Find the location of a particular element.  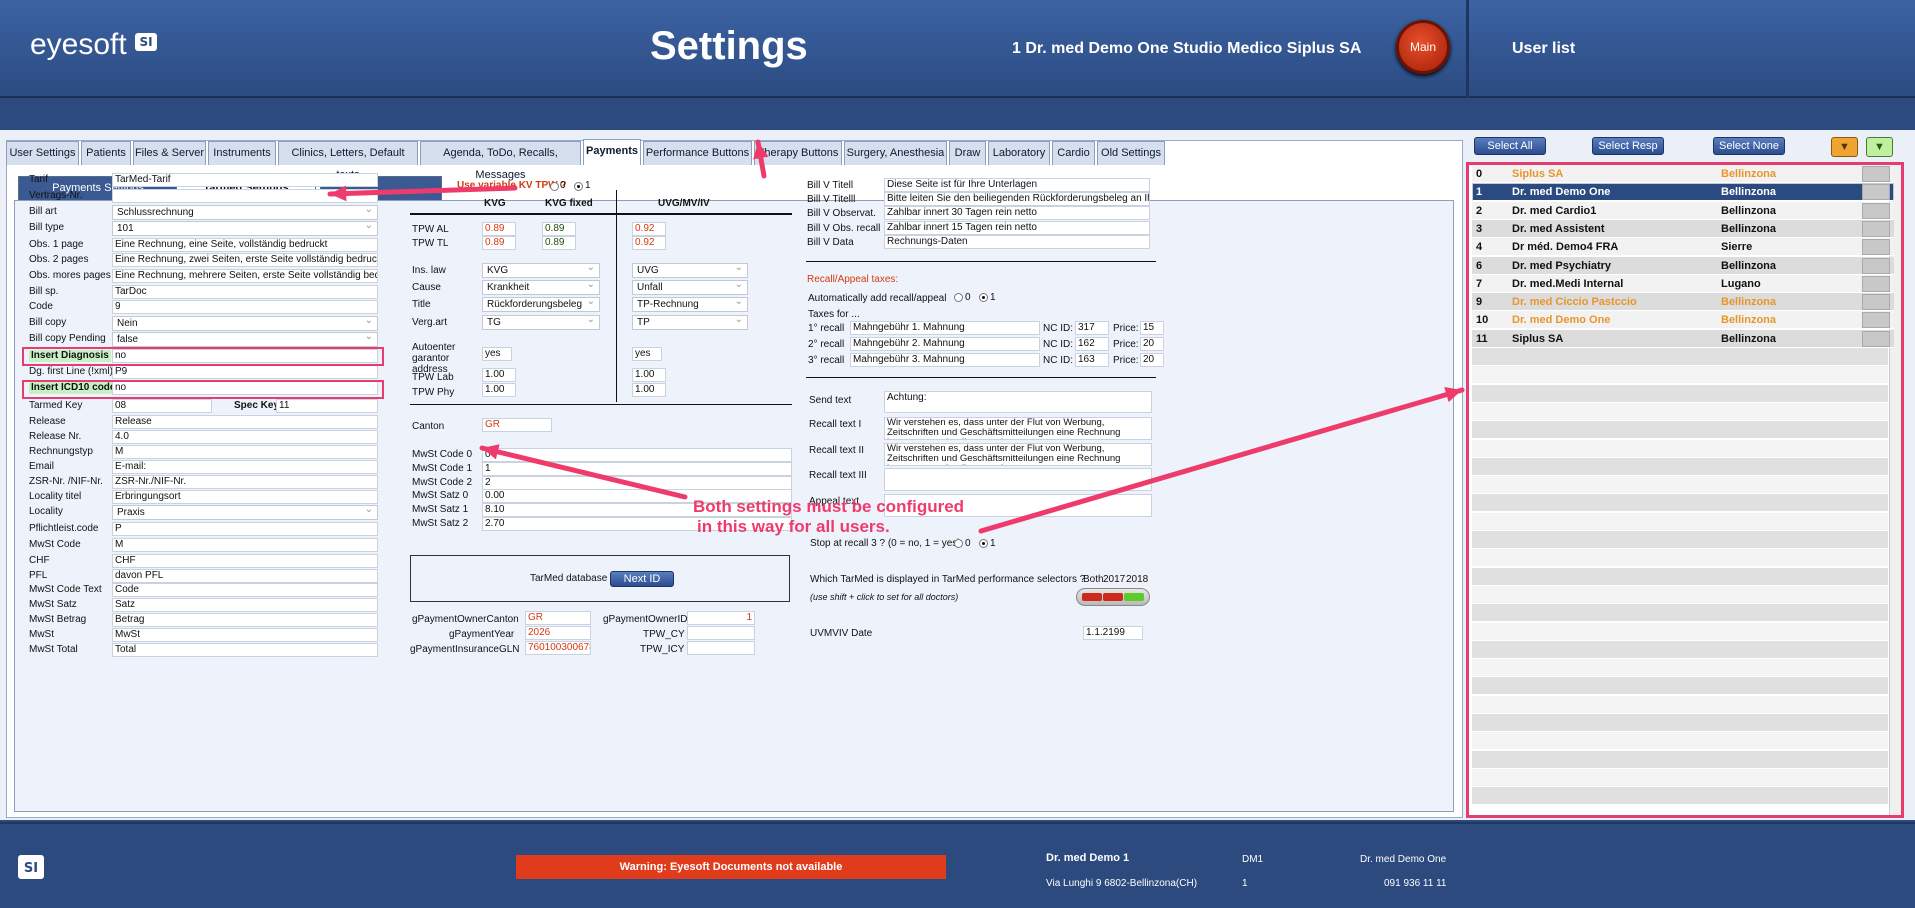

recall-nc-1: 162 is located at coordinates (1092, 344).